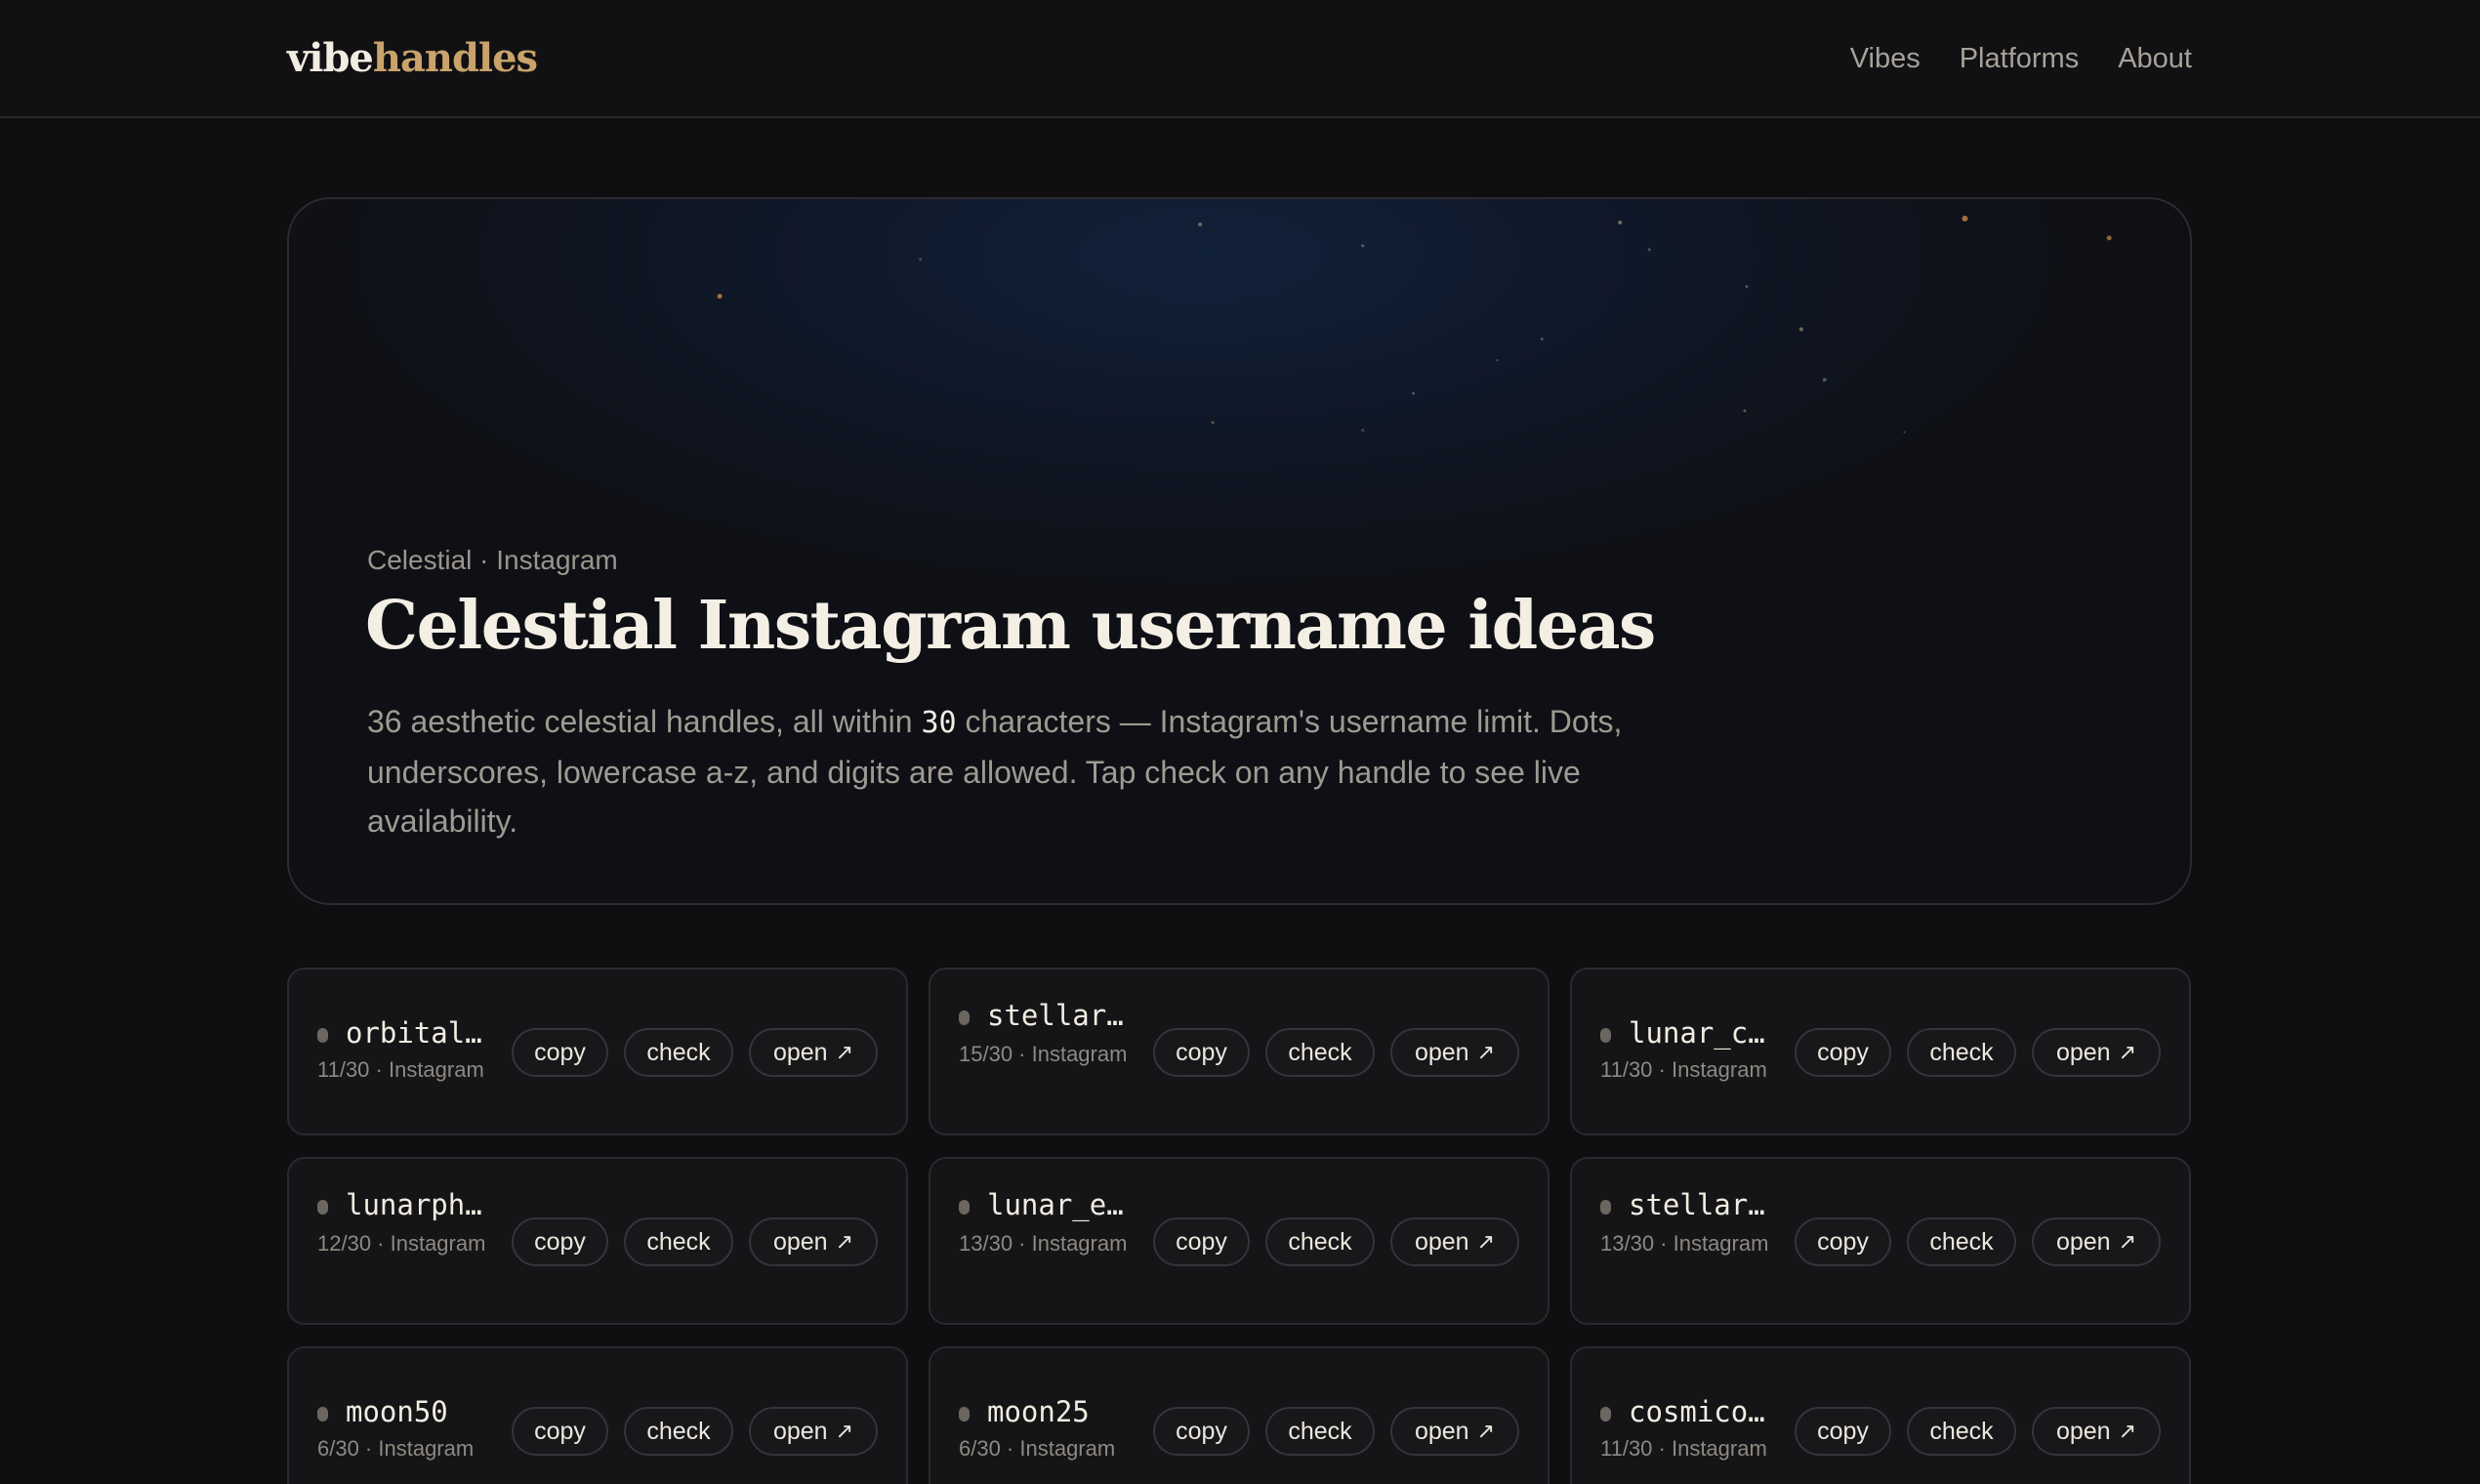  Describe the element at coordinates (1043, 1054) in the screenshot. I see `handle-meta: 15/30 · Instagram` at that location.